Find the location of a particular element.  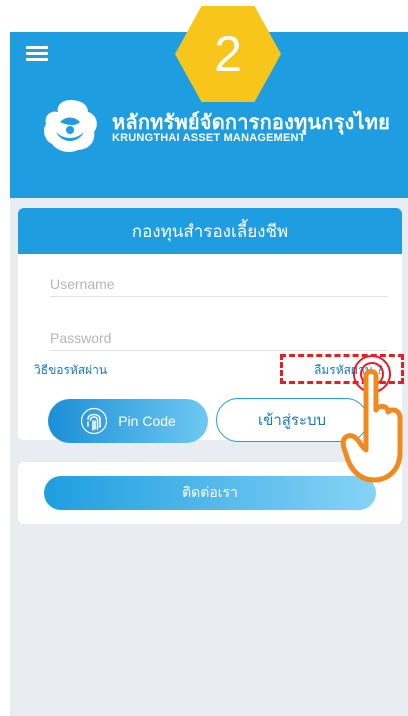

pin-code-label: Pin Code is located at coordinates (147, 421).